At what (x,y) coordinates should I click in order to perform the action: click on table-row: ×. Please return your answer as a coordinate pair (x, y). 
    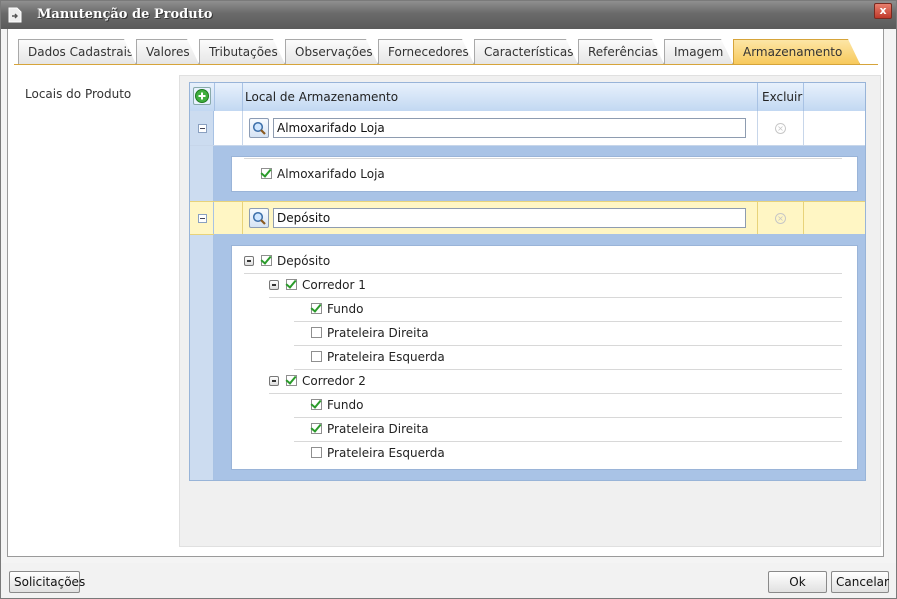
    Looking at the image, I should click on (527, 128).